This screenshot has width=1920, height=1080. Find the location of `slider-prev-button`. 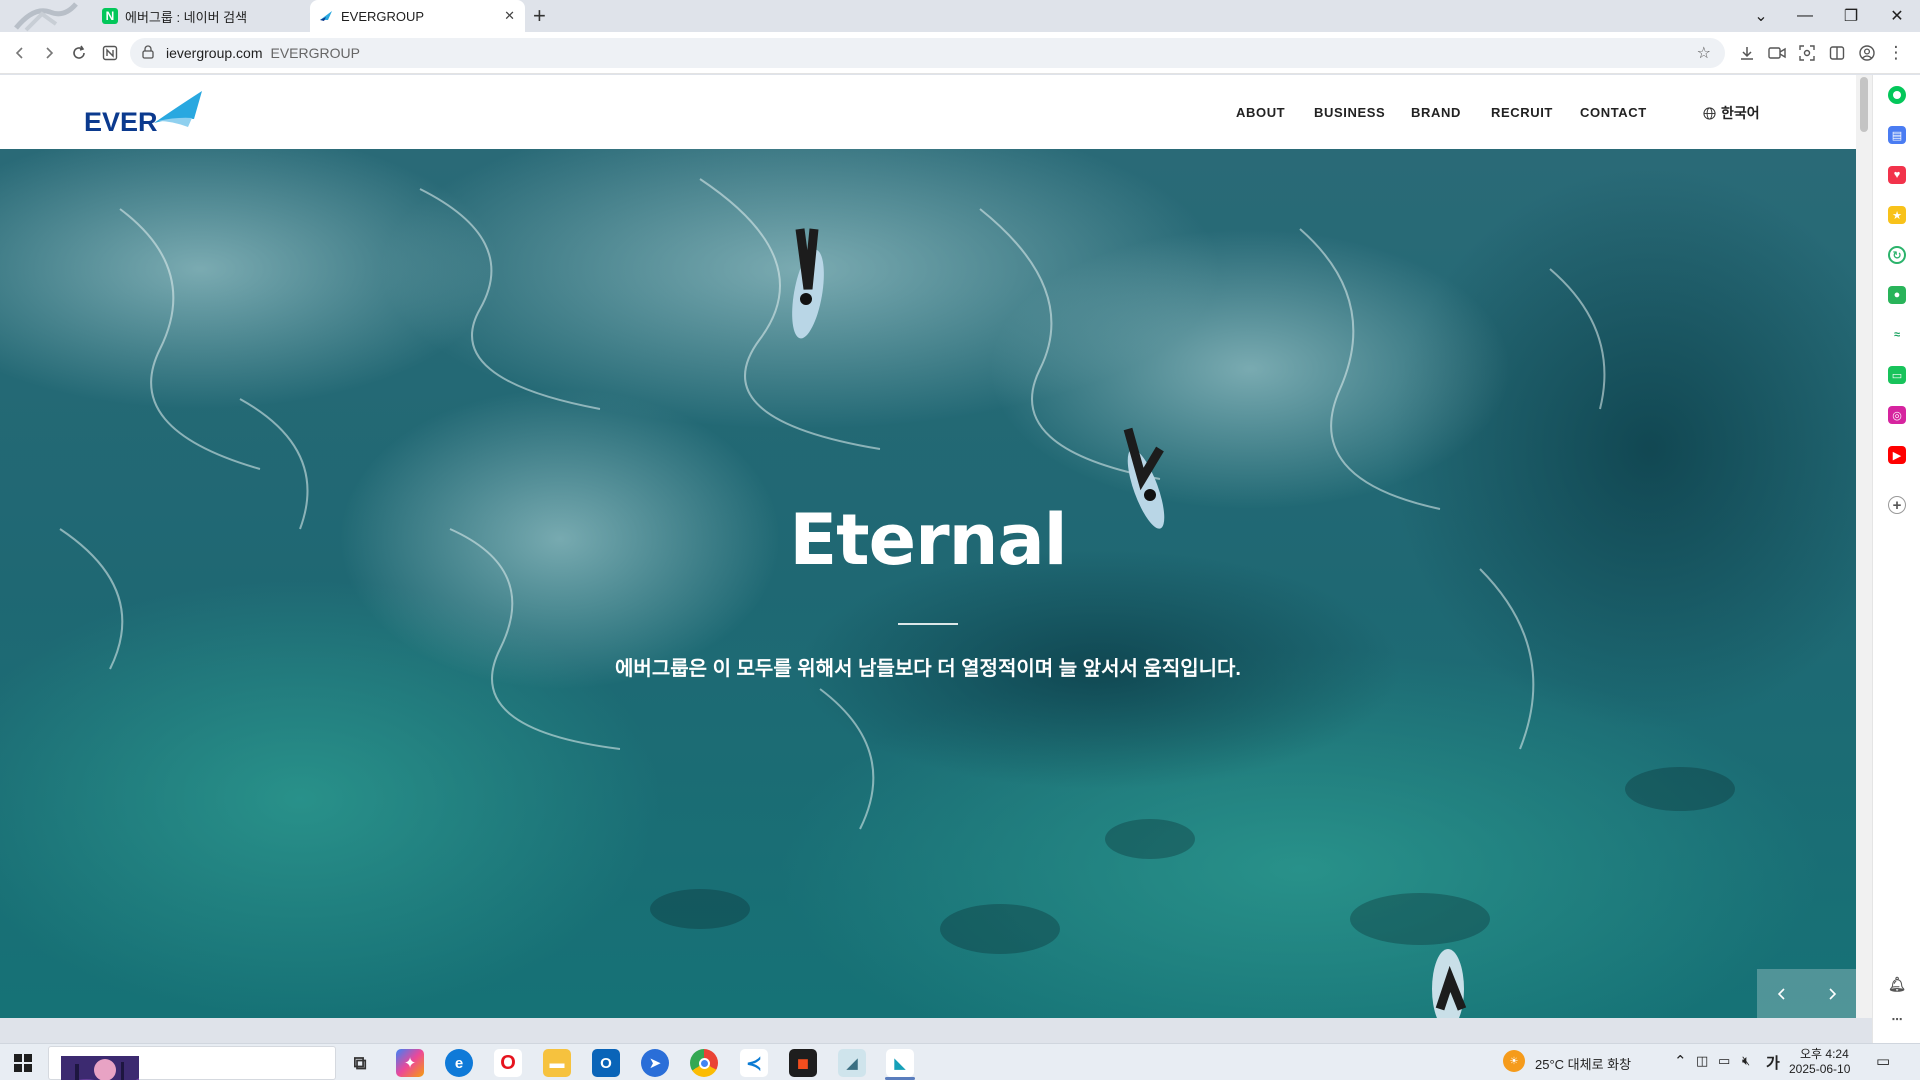

slider-prev-button is located at coordinates (1782, 993).